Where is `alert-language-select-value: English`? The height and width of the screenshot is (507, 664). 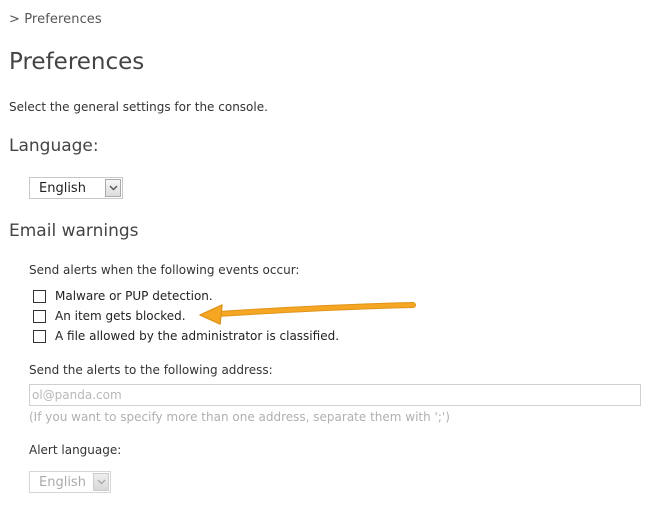 alert-language-select-value: English is located at coordinates (62, 482).